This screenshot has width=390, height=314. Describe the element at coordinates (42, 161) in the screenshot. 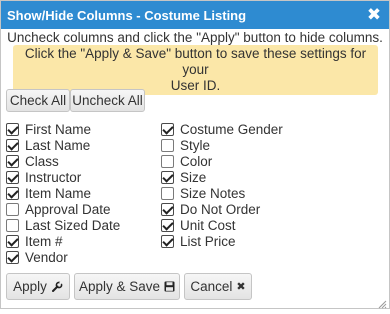

I see `column-label: Class` at that location.